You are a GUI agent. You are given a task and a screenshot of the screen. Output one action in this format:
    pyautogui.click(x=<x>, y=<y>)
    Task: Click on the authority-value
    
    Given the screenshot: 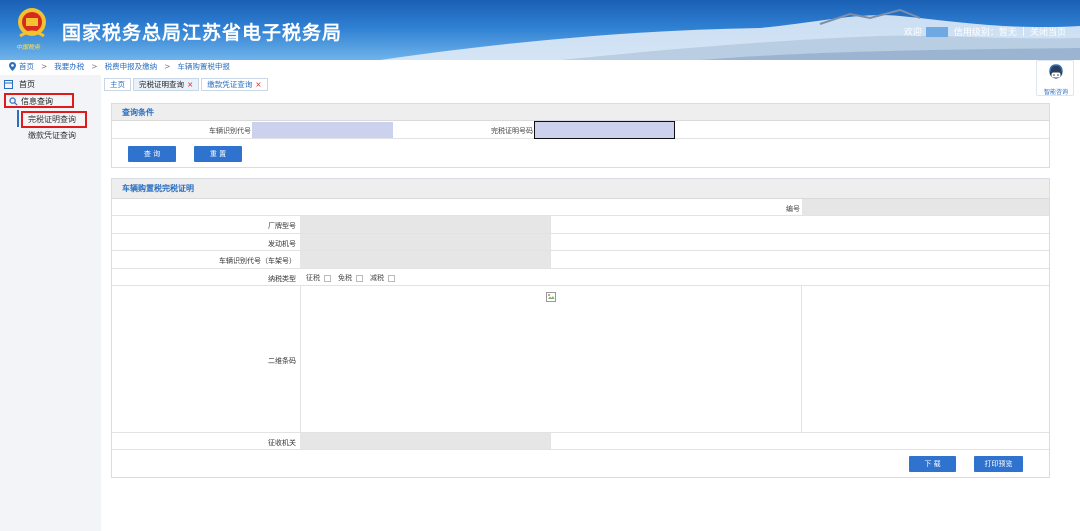 What is the action you would take?
    pyautogui.click(x=425, y=441)
    